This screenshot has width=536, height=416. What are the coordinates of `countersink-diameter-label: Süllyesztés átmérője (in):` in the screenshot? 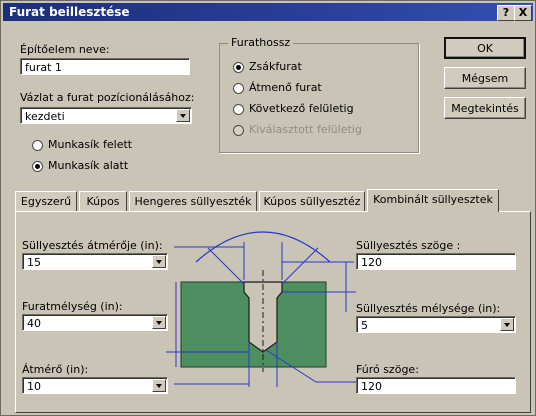 It's located at (92, 245).